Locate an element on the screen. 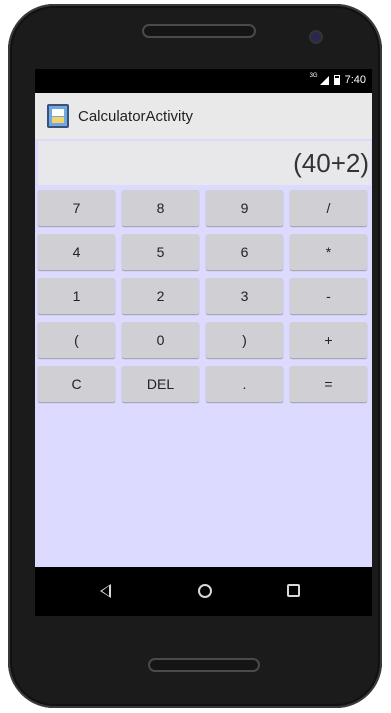  back-icon is located at coordinates (105, 591).